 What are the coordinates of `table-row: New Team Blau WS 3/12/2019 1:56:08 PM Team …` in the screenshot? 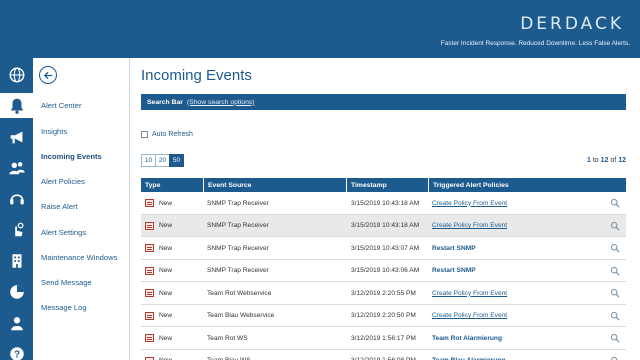 It's located at (383, 355).